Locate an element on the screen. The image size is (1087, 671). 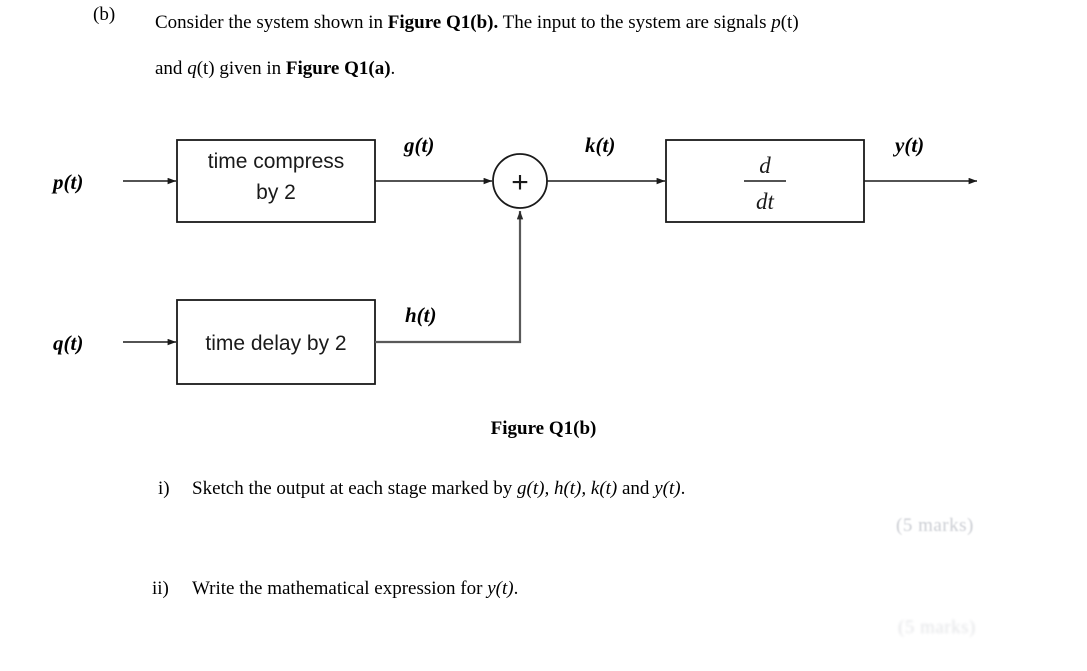
output-label-y: y(t) is located at coordinates (908, 145).